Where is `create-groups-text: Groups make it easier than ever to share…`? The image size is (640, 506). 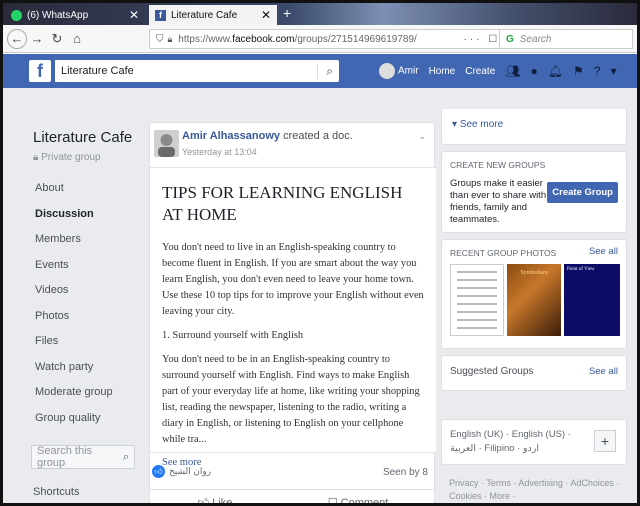
create-groups-text: Groups make it easier than ever to share… is located at coordinates (498, 201).